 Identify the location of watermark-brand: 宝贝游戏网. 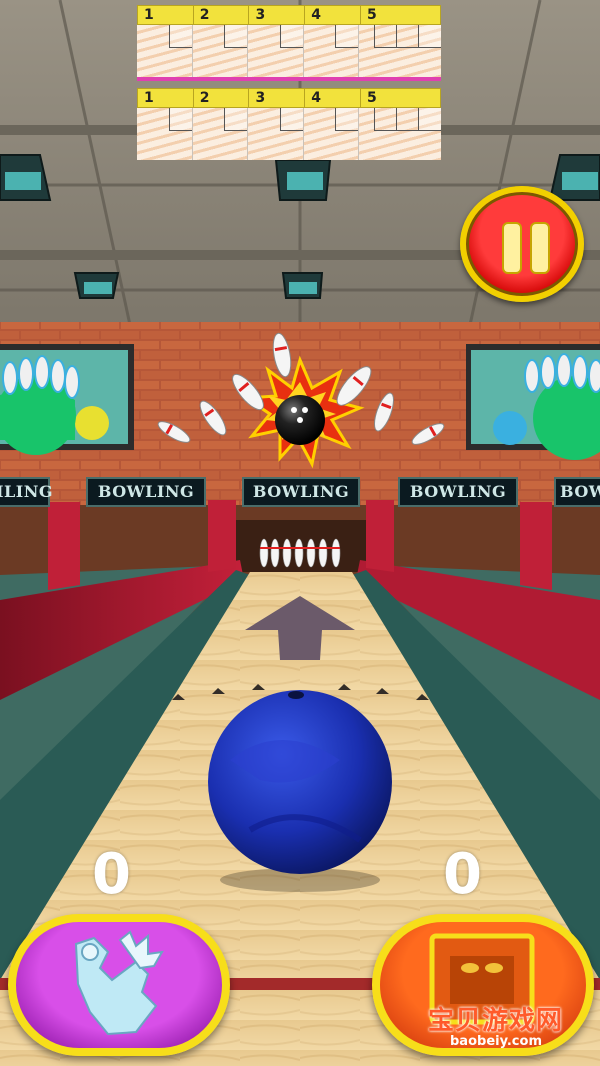
(496, 1021).